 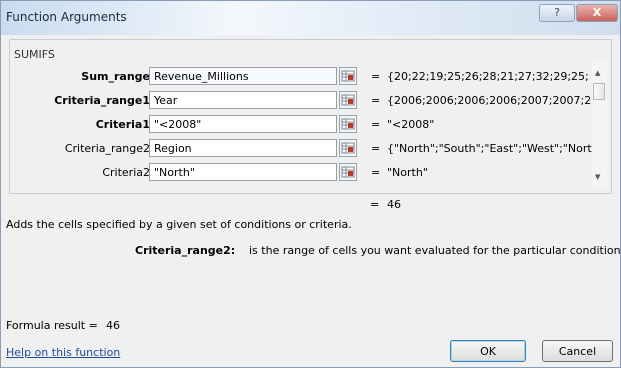 What do you see at coordinates (411, 124) in the screenshot?
I see `argument-result: "<2008"` at bounding box center [411, 124].